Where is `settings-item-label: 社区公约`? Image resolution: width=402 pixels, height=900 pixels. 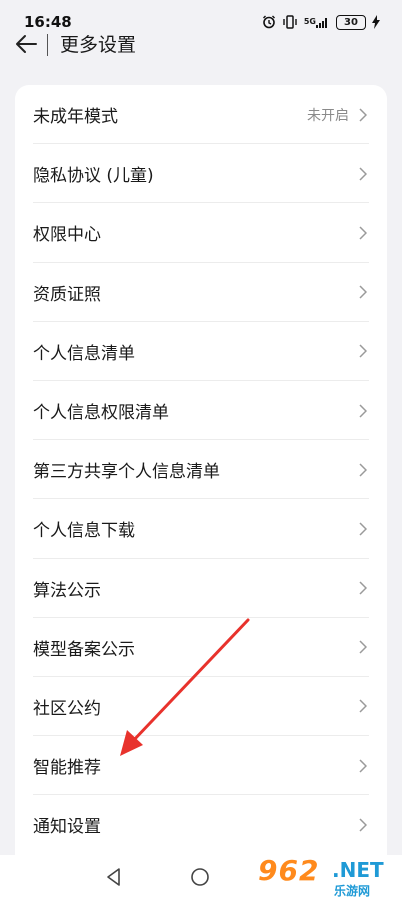 settings-item-label: 社区公约 is located at coordinates (67, 708).